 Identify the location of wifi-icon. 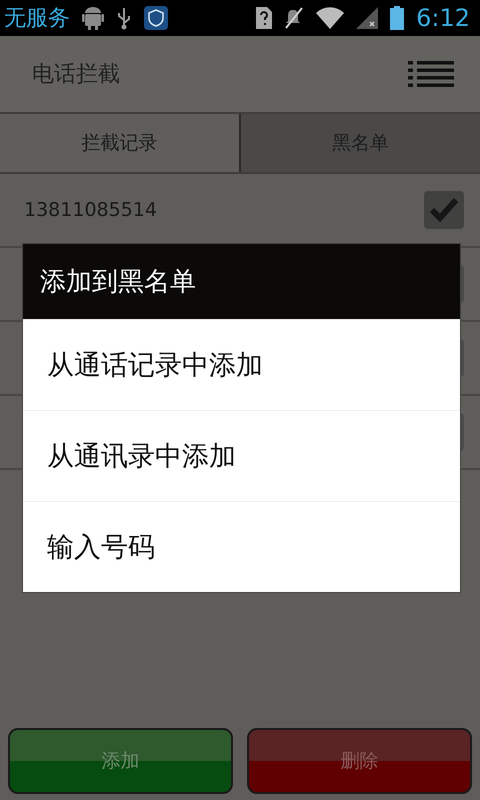
(330, 18).